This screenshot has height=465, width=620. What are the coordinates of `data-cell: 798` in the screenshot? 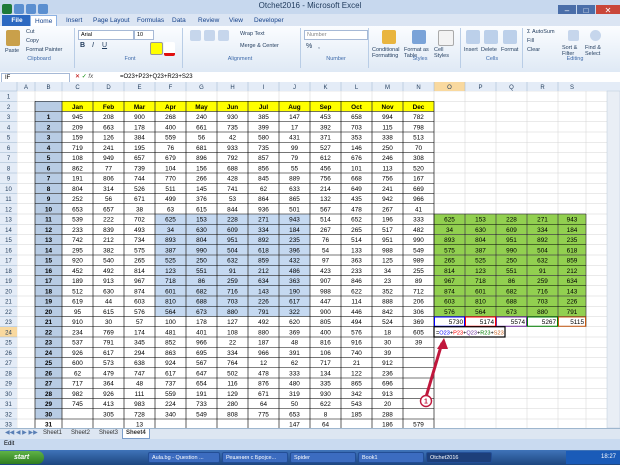 It's located at (418, 127).